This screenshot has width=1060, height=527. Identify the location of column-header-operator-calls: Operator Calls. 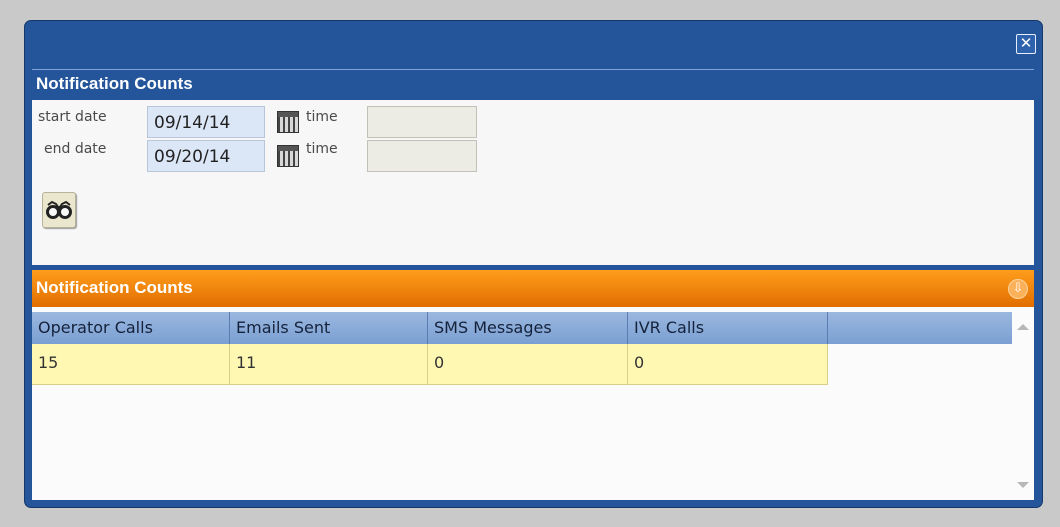
(131, 328).